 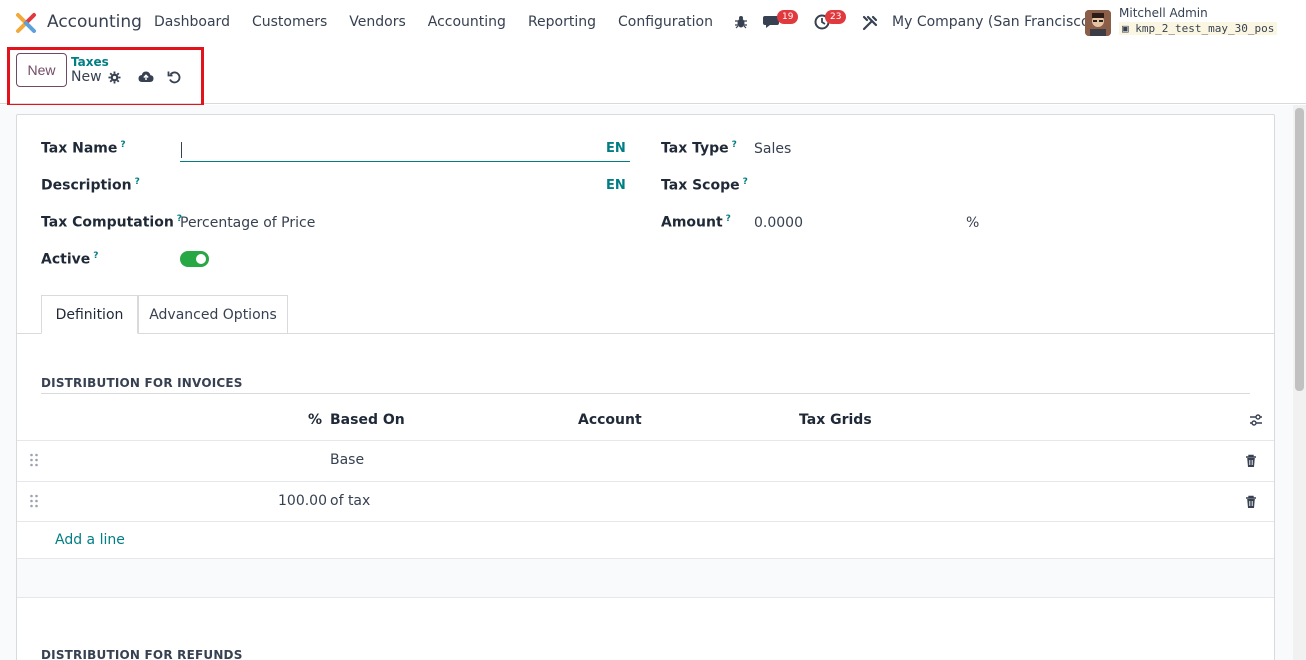 I want to click on highlight-box, so click(x=105, y=77).